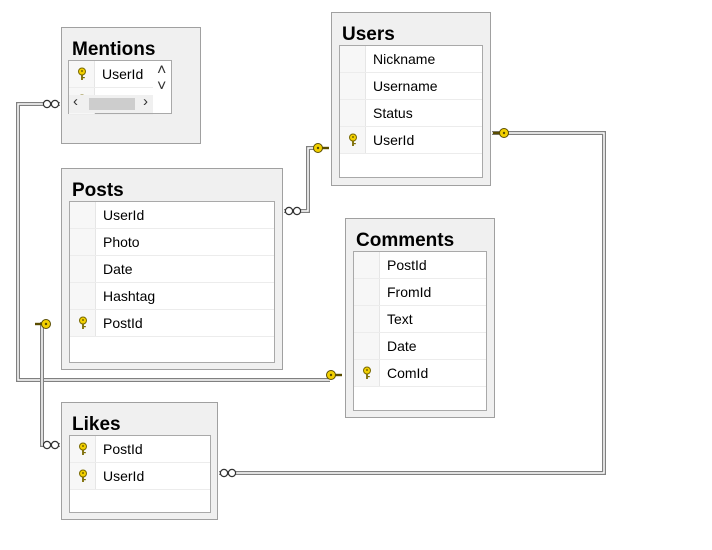  I want to click on column-row: Nickname, so click(411, 59).